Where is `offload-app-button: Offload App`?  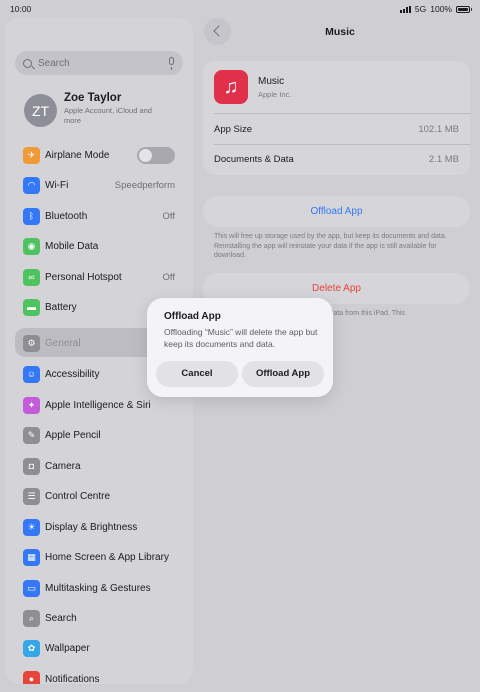
offload-app-button: Offload App is located at coordinates (336, 211).